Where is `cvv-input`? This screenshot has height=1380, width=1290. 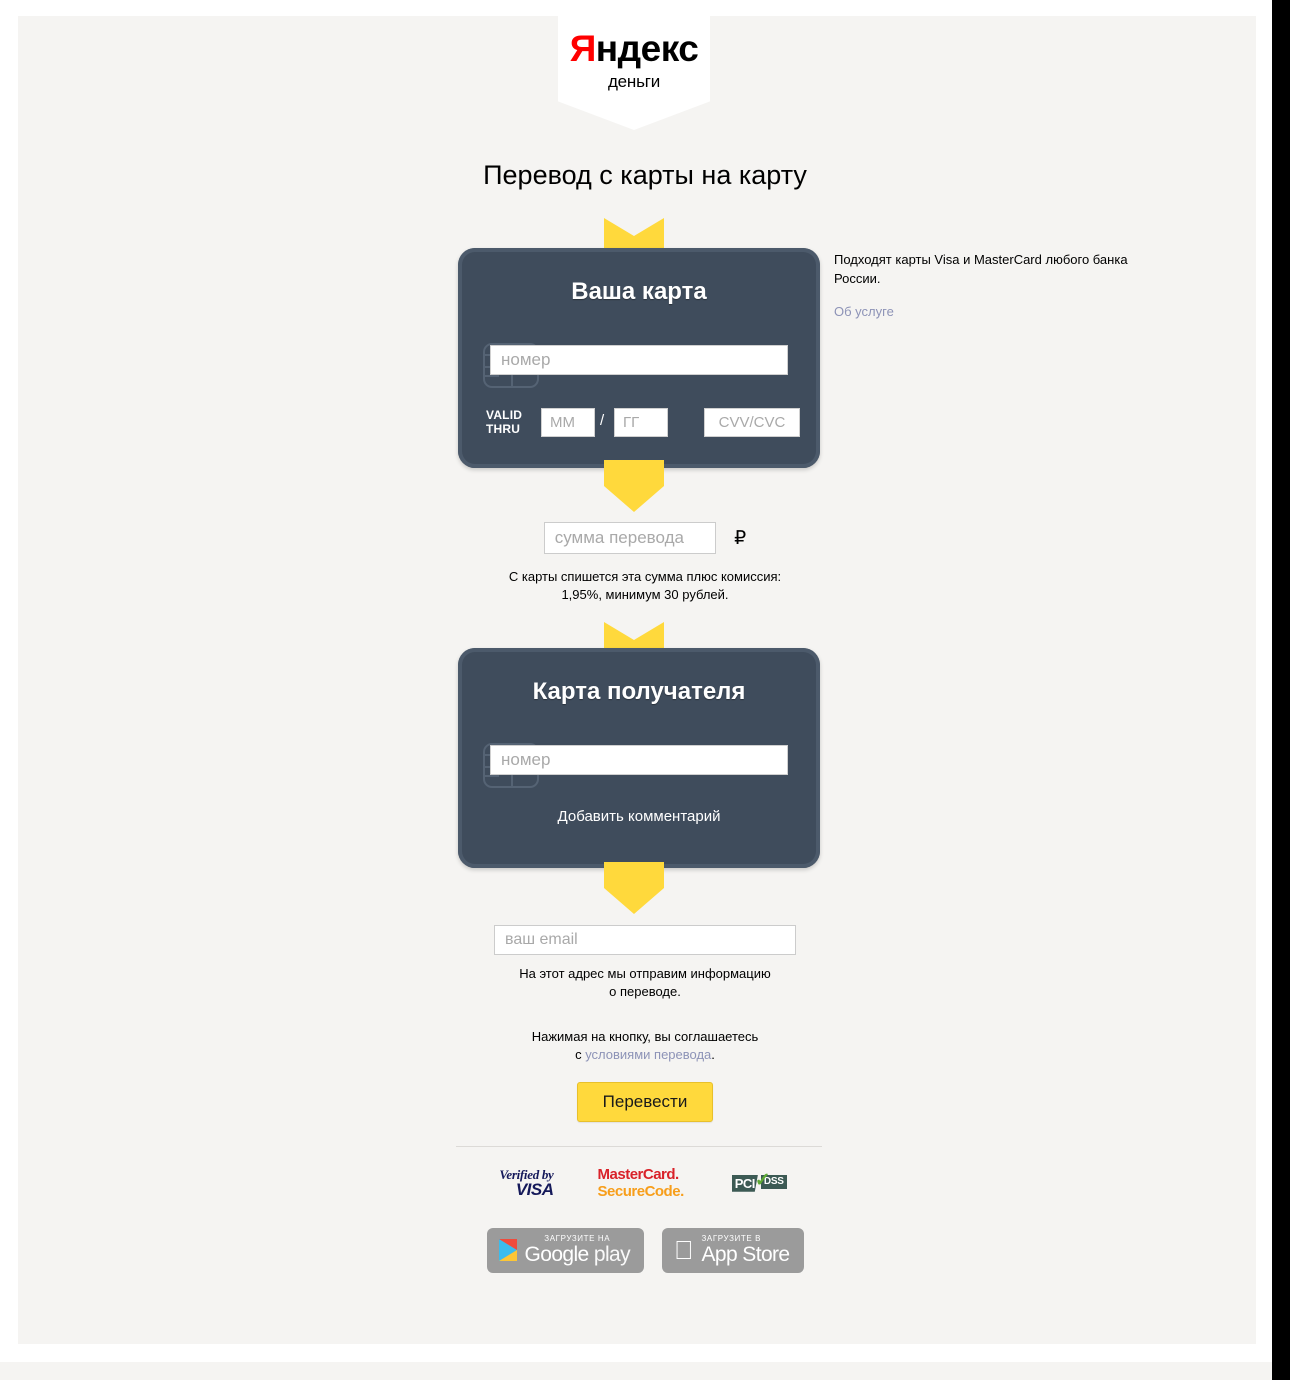
cvv-input is located at coordinates (752, 422).